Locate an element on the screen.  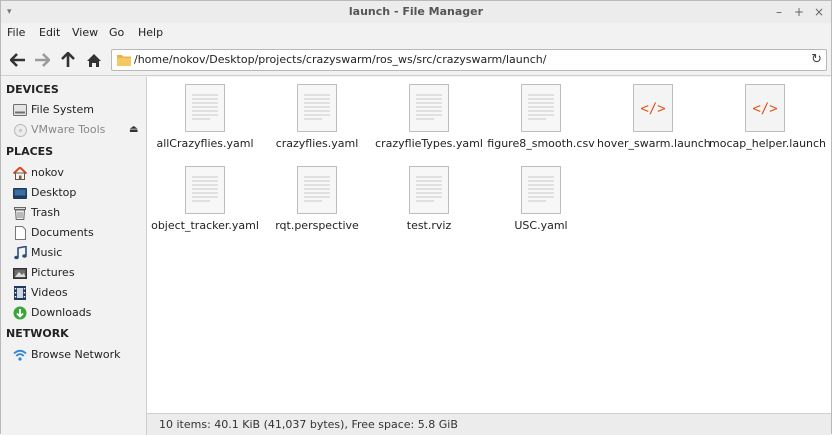
sidebar-item-nokov: nokov is located at coordinates (38, 173).